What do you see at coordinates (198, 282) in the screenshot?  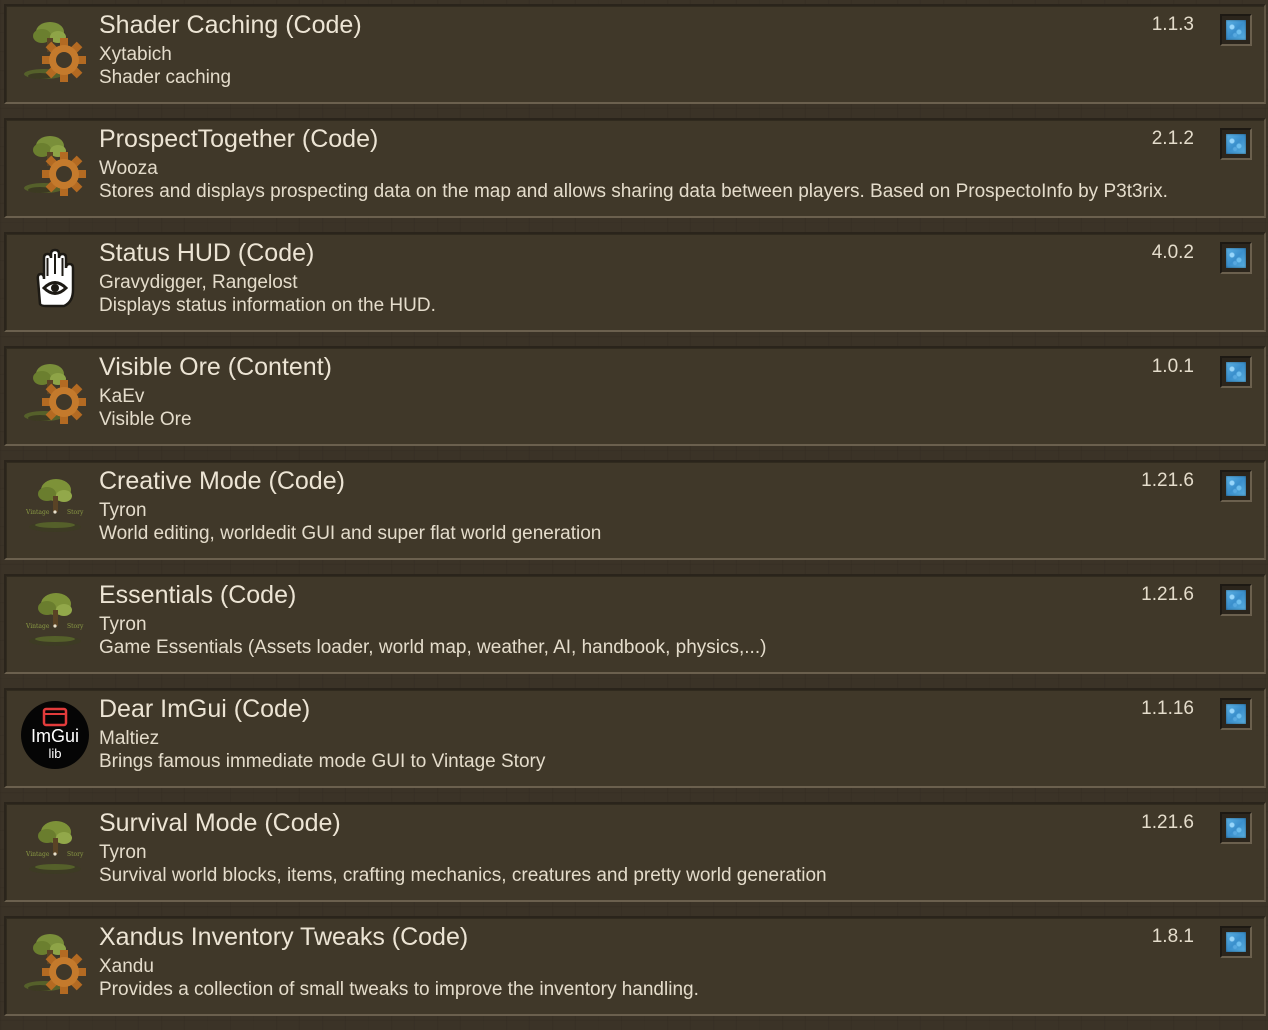 I see `mod-author: Gravydigger, Rangelost` at bounding box center [198, 282].